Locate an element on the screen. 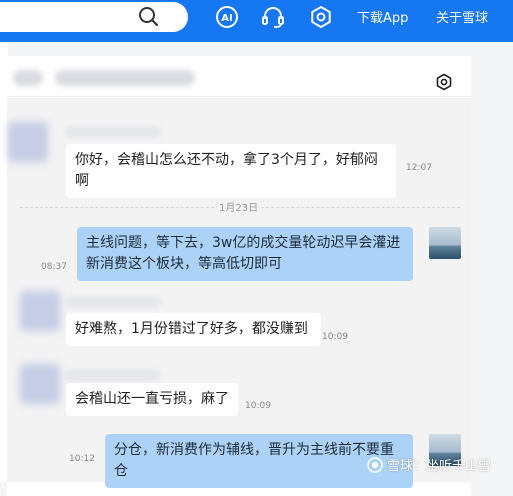  svg-text: AI is located at coordinates (226, 18).